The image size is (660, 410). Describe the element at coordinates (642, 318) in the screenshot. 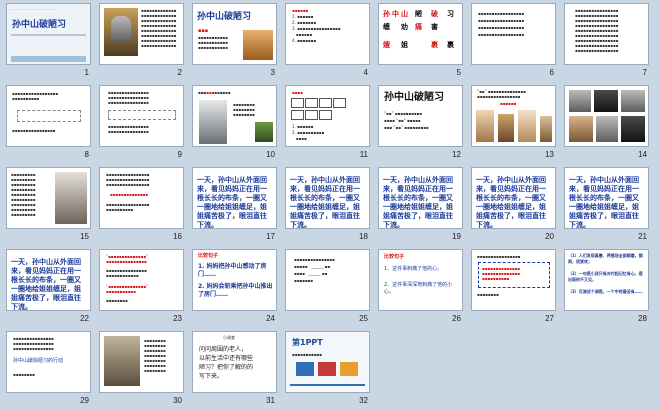

I see `slide-number: 28` at that location.